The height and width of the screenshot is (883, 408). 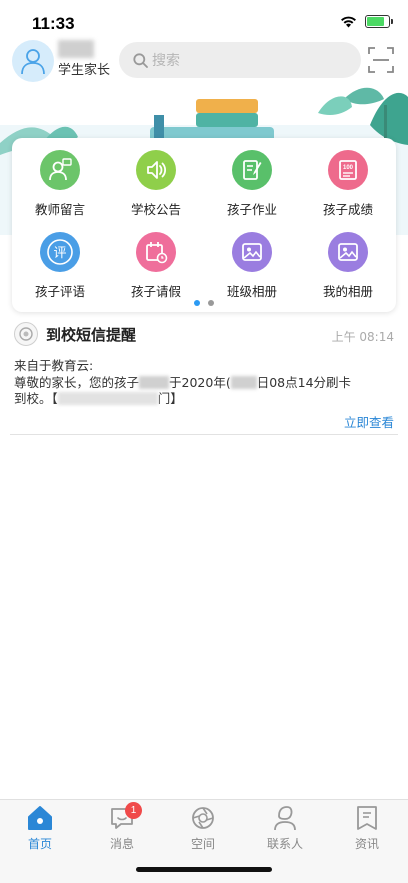 I want to click on grid-item-homework: 孩子作业, so click(x=252, y=184).